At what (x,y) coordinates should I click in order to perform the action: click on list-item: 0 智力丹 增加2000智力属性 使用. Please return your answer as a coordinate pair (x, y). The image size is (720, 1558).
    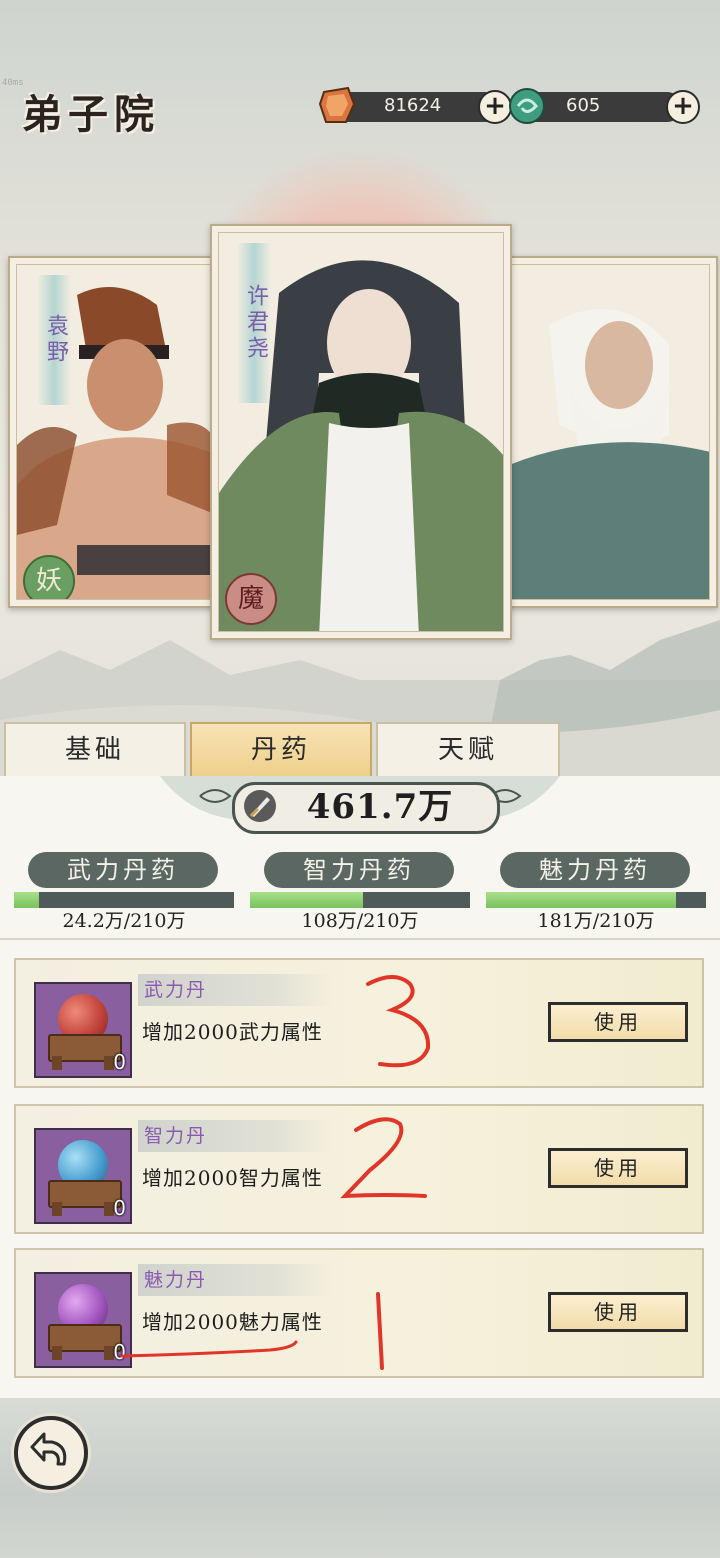
    Looking at the image, I should click on (359, 1169).